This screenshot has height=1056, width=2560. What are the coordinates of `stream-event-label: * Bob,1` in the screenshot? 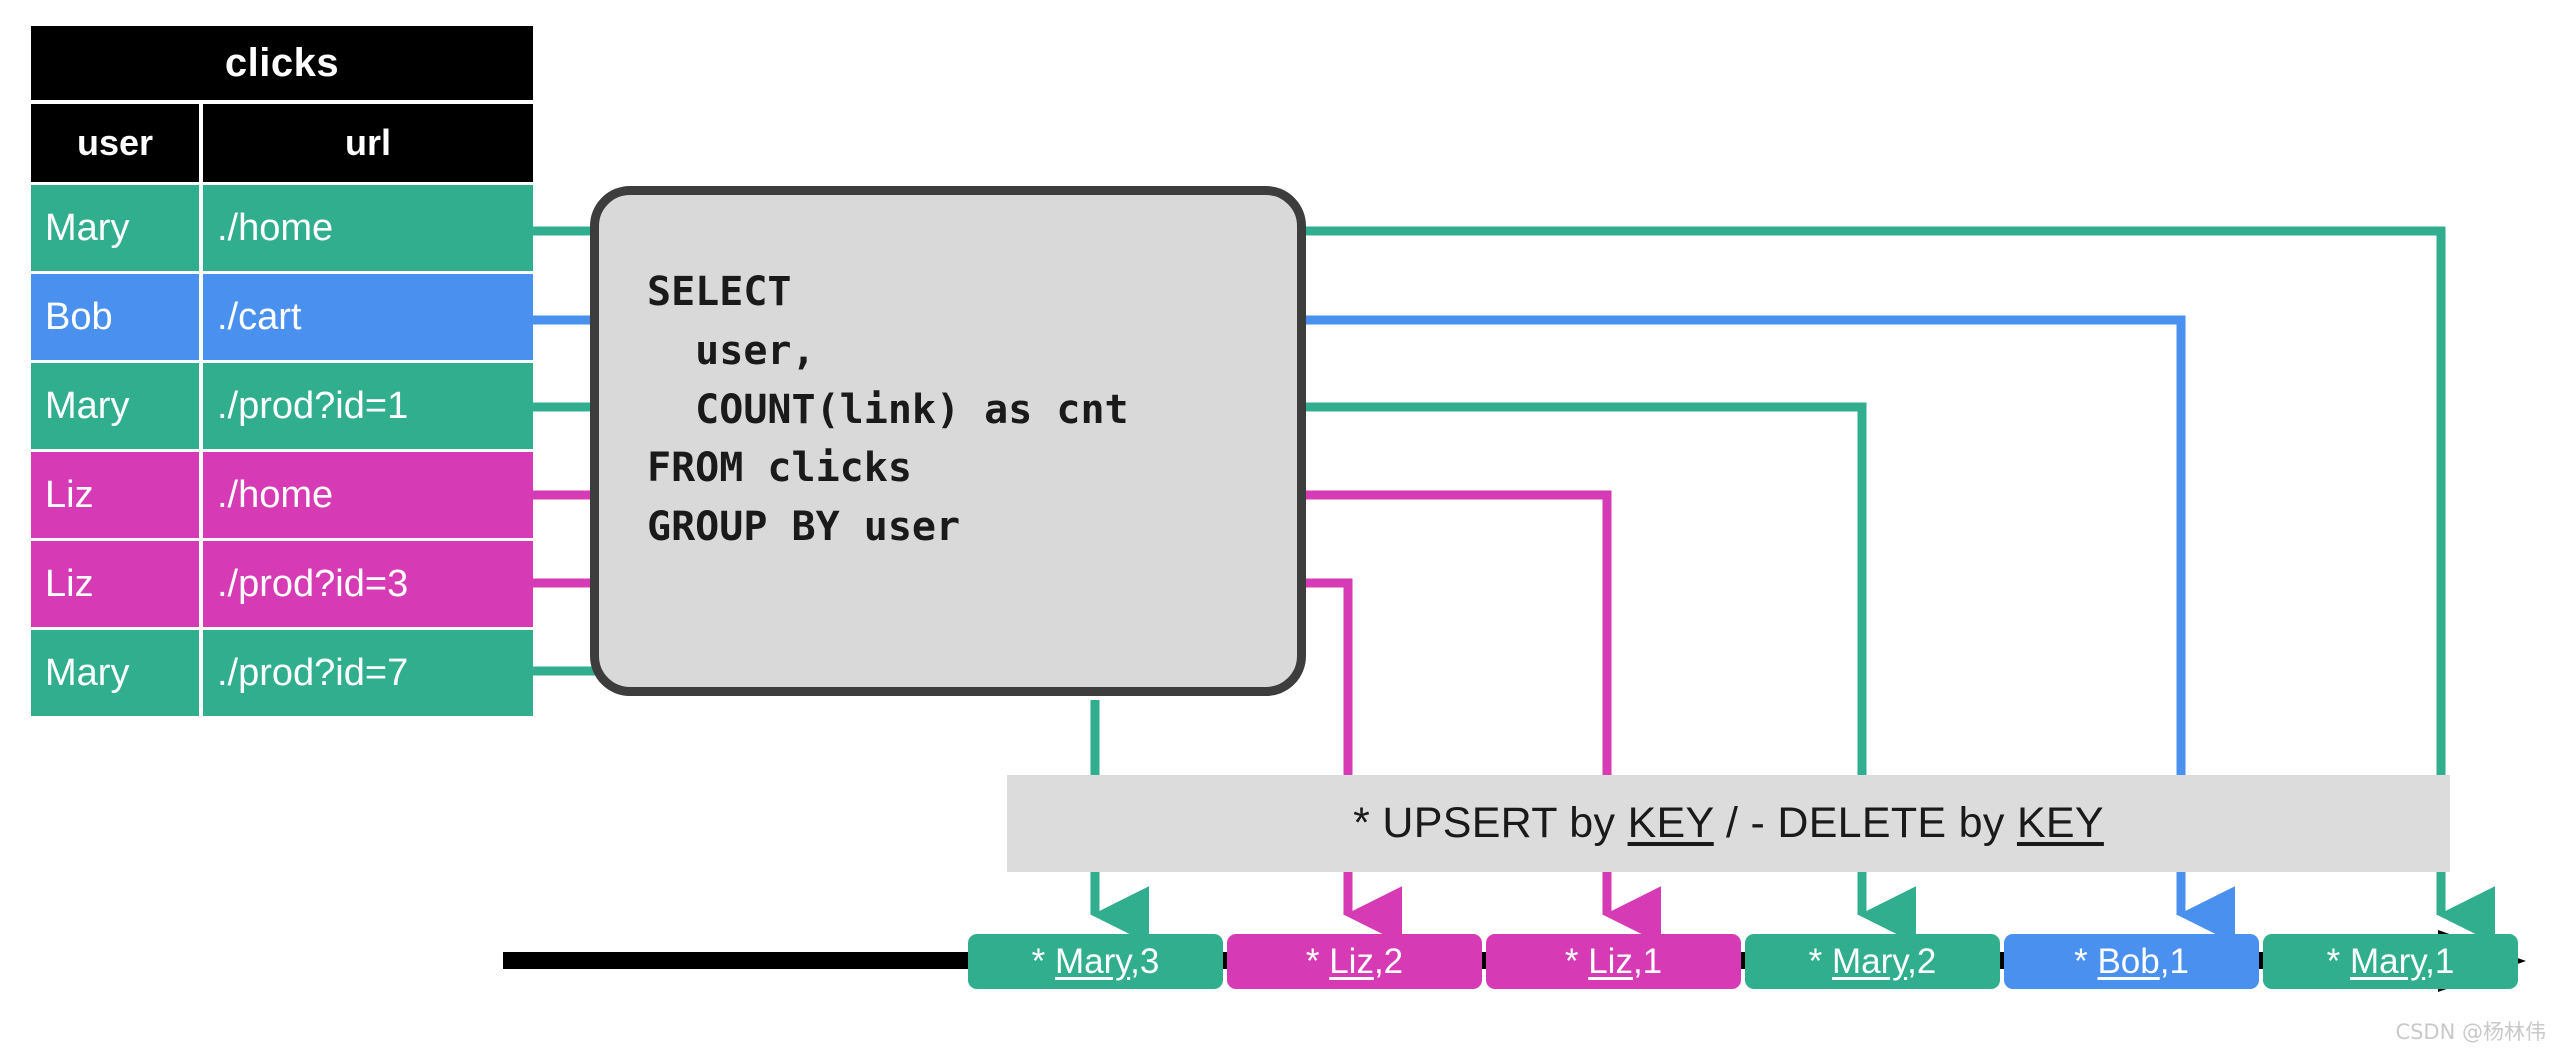 It's located at (2131, 961).